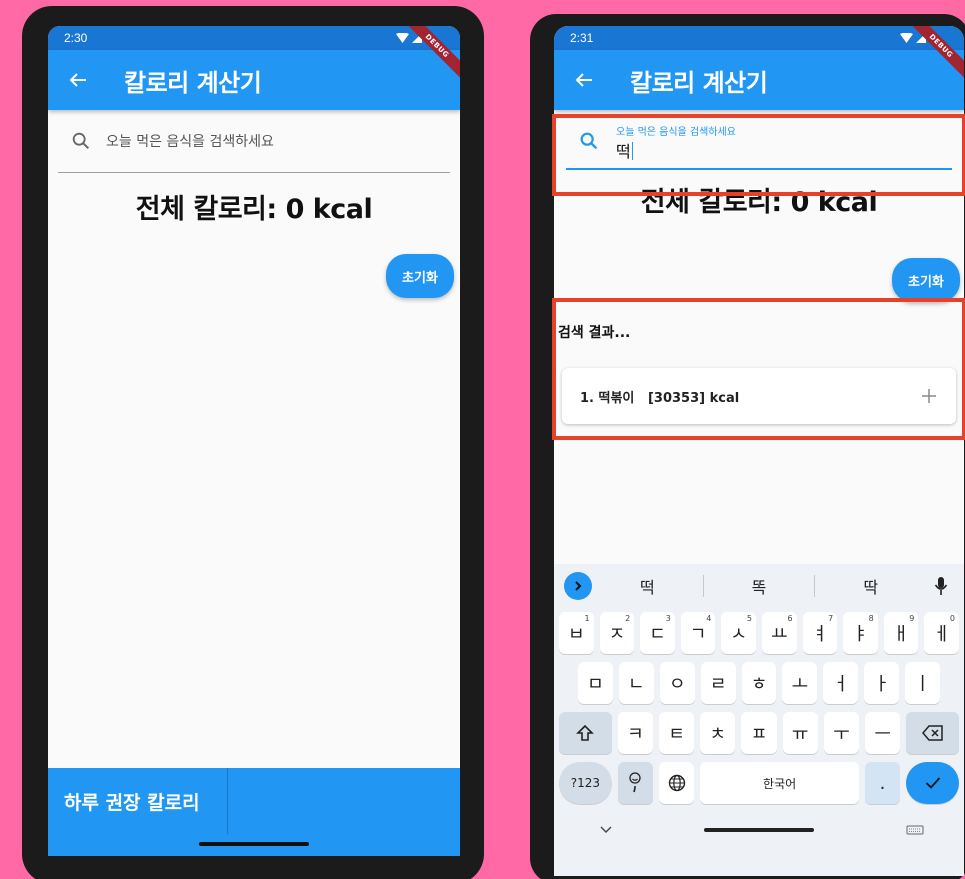 The width and height of the screenshot is (965, 879). Describe the element at coordinates (657, 633) in the screenshot. I see `key-3: ㄷ3` at that location.